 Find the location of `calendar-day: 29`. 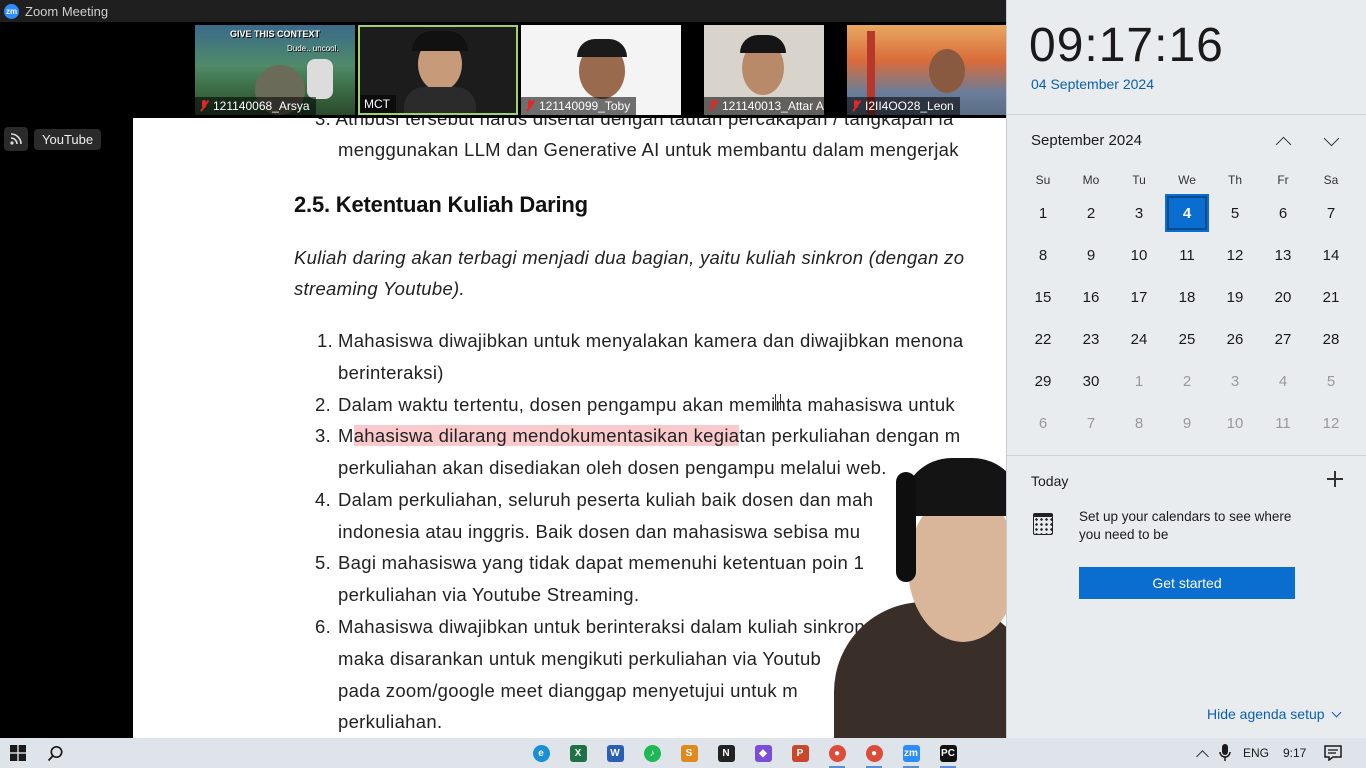

calendar-day: 29 is located at coordinates (1043, 381).